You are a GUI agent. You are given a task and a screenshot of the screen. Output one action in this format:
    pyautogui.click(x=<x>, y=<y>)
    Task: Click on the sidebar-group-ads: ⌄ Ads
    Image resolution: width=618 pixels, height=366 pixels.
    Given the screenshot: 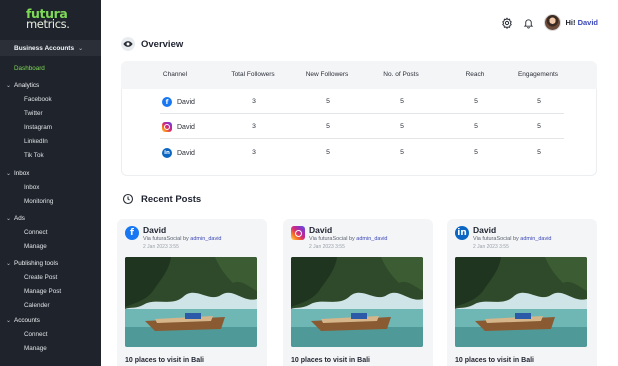 What is the action you would take?
    pyautogui.click(x=15, y=218)
    